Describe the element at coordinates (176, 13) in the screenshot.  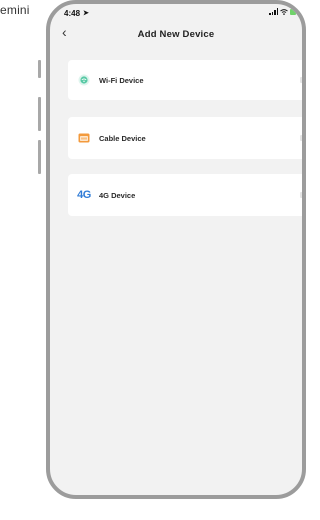
I see `status-bar: 4:48 ➤` at that location.